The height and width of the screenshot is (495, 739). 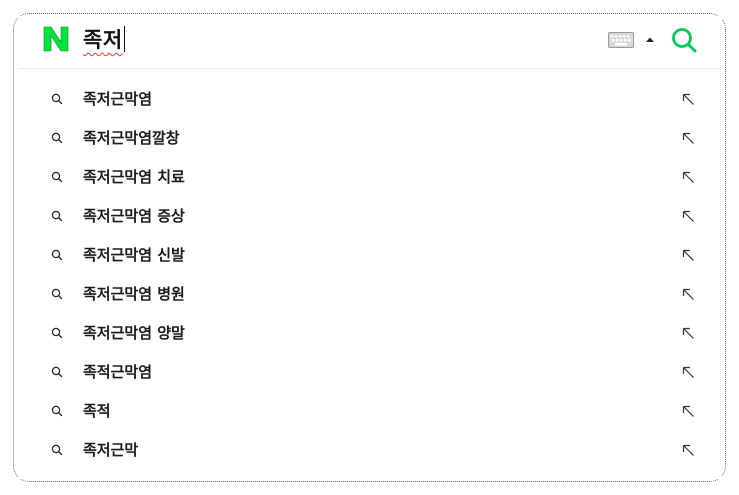 What do you see at coordinates (97, 411) in the screenshot?
I see `suggestion-label: 족적` at bounding box center [97, 411].